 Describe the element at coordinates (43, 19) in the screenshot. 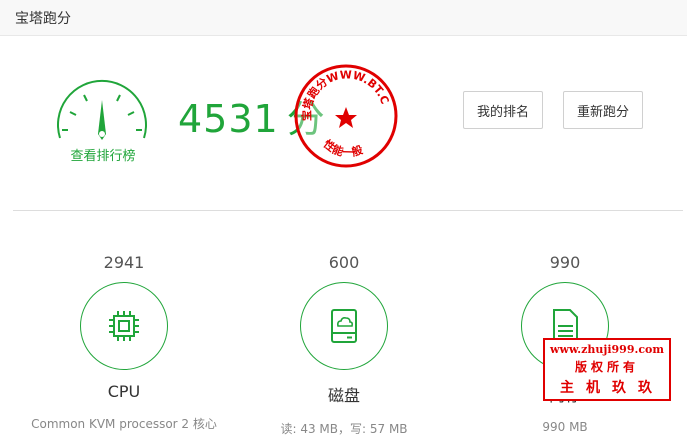

I see `window-title: 宝塔跑分` at that location.